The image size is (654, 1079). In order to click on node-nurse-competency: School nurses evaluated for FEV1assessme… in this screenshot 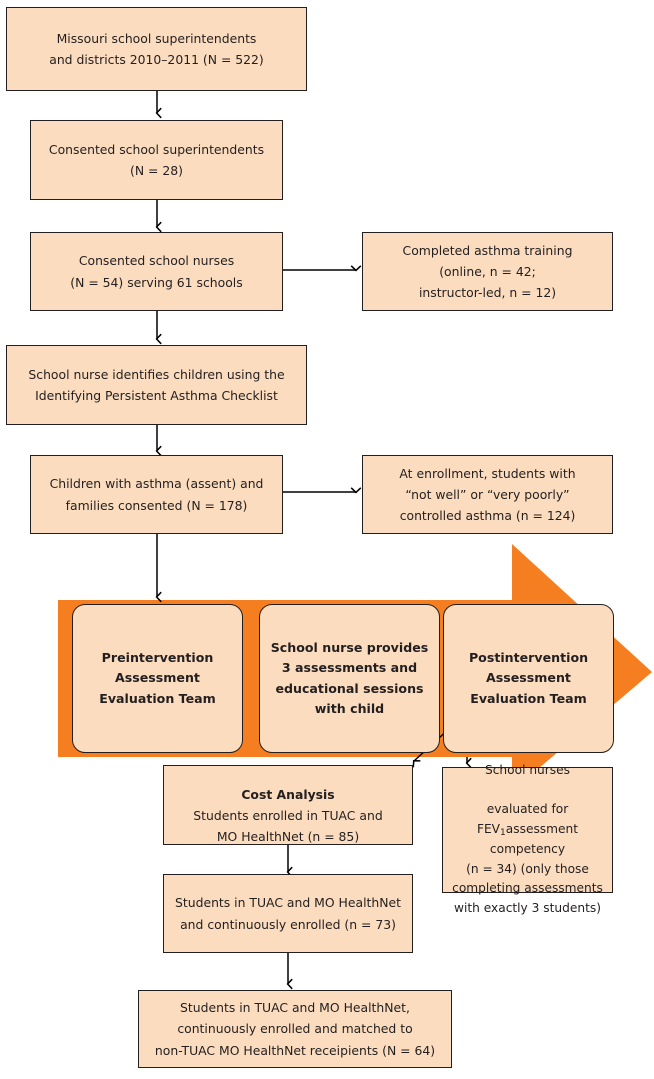, I will do `click(527, 839)`.